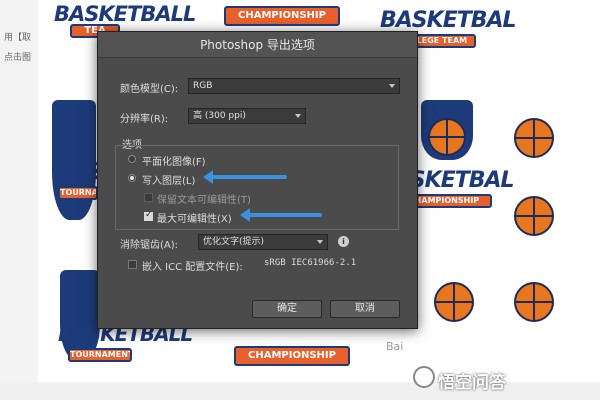 Image resolution: width=600 pixels, height=400 pixels. Describe the element at coordinates (287, 309) in the screenshot. I see `ok-button: 确定` at that location.